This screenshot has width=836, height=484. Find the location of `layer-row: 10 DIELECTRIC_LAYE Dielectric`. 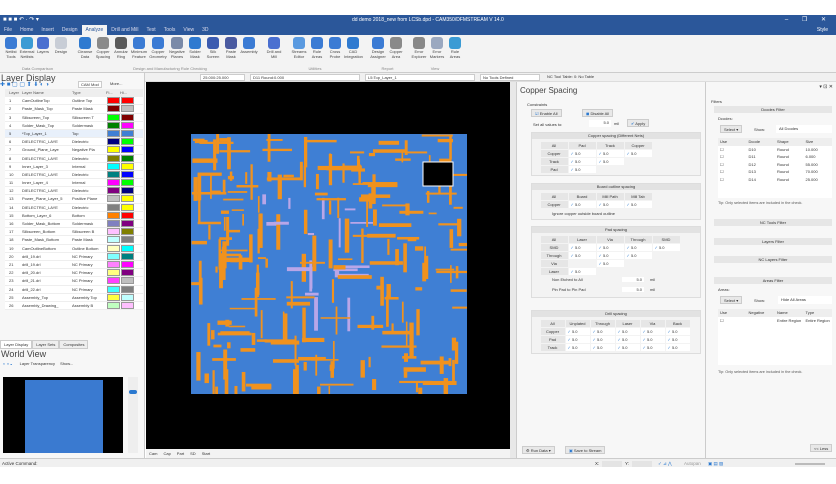

layer-row: 10 DIELECTRIC_LAYE Dielectric is located at coordinates (74, 175).